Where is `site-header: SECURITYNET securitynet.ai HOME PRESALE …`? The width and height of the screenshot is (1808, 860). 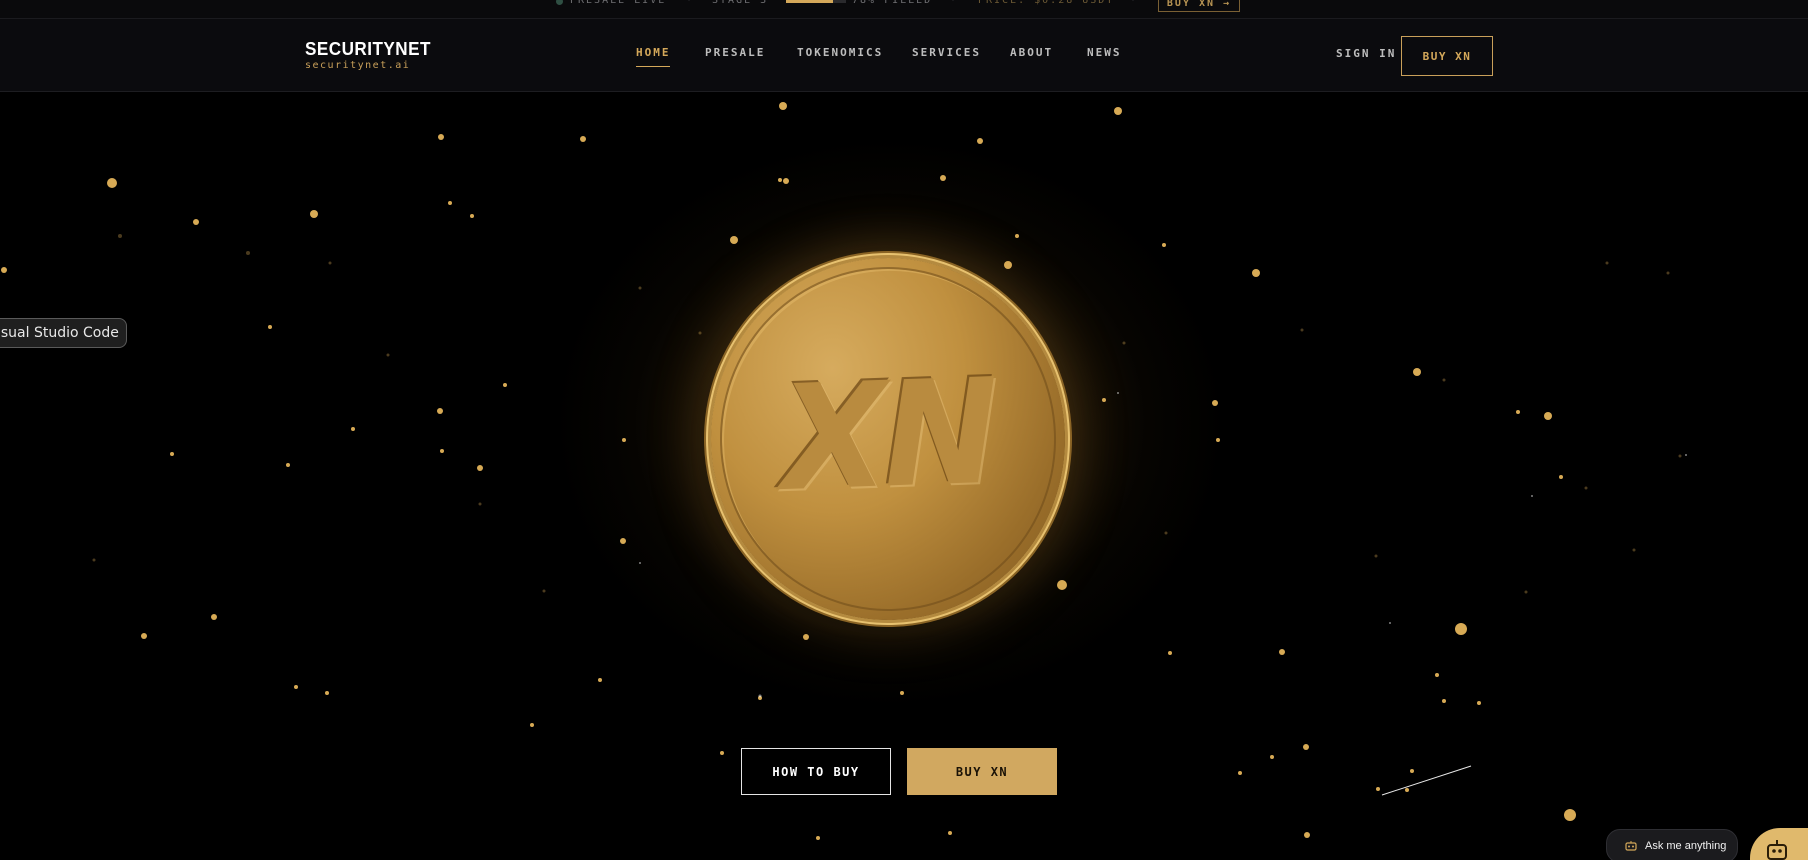
site-header: SECURITYNET securitynet.ai HOME PRESALE … is located at coordinates (904, 55).